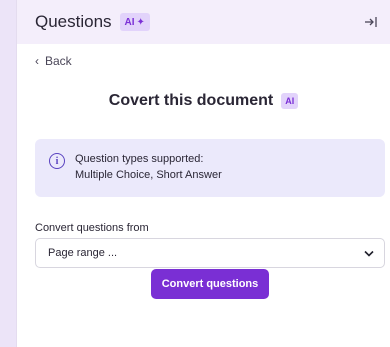  Describe the element at coordinates (210, 284) in the screenshot. I see `convert-questions-button: Convert questions` at that location.